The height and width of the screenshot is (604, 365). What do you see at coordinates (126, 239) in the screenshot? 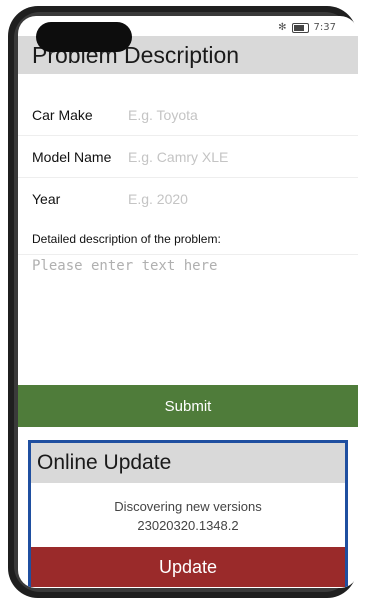
I see `detail-description-label: Detailed description of the problem:` at bounding box center [126, 239].